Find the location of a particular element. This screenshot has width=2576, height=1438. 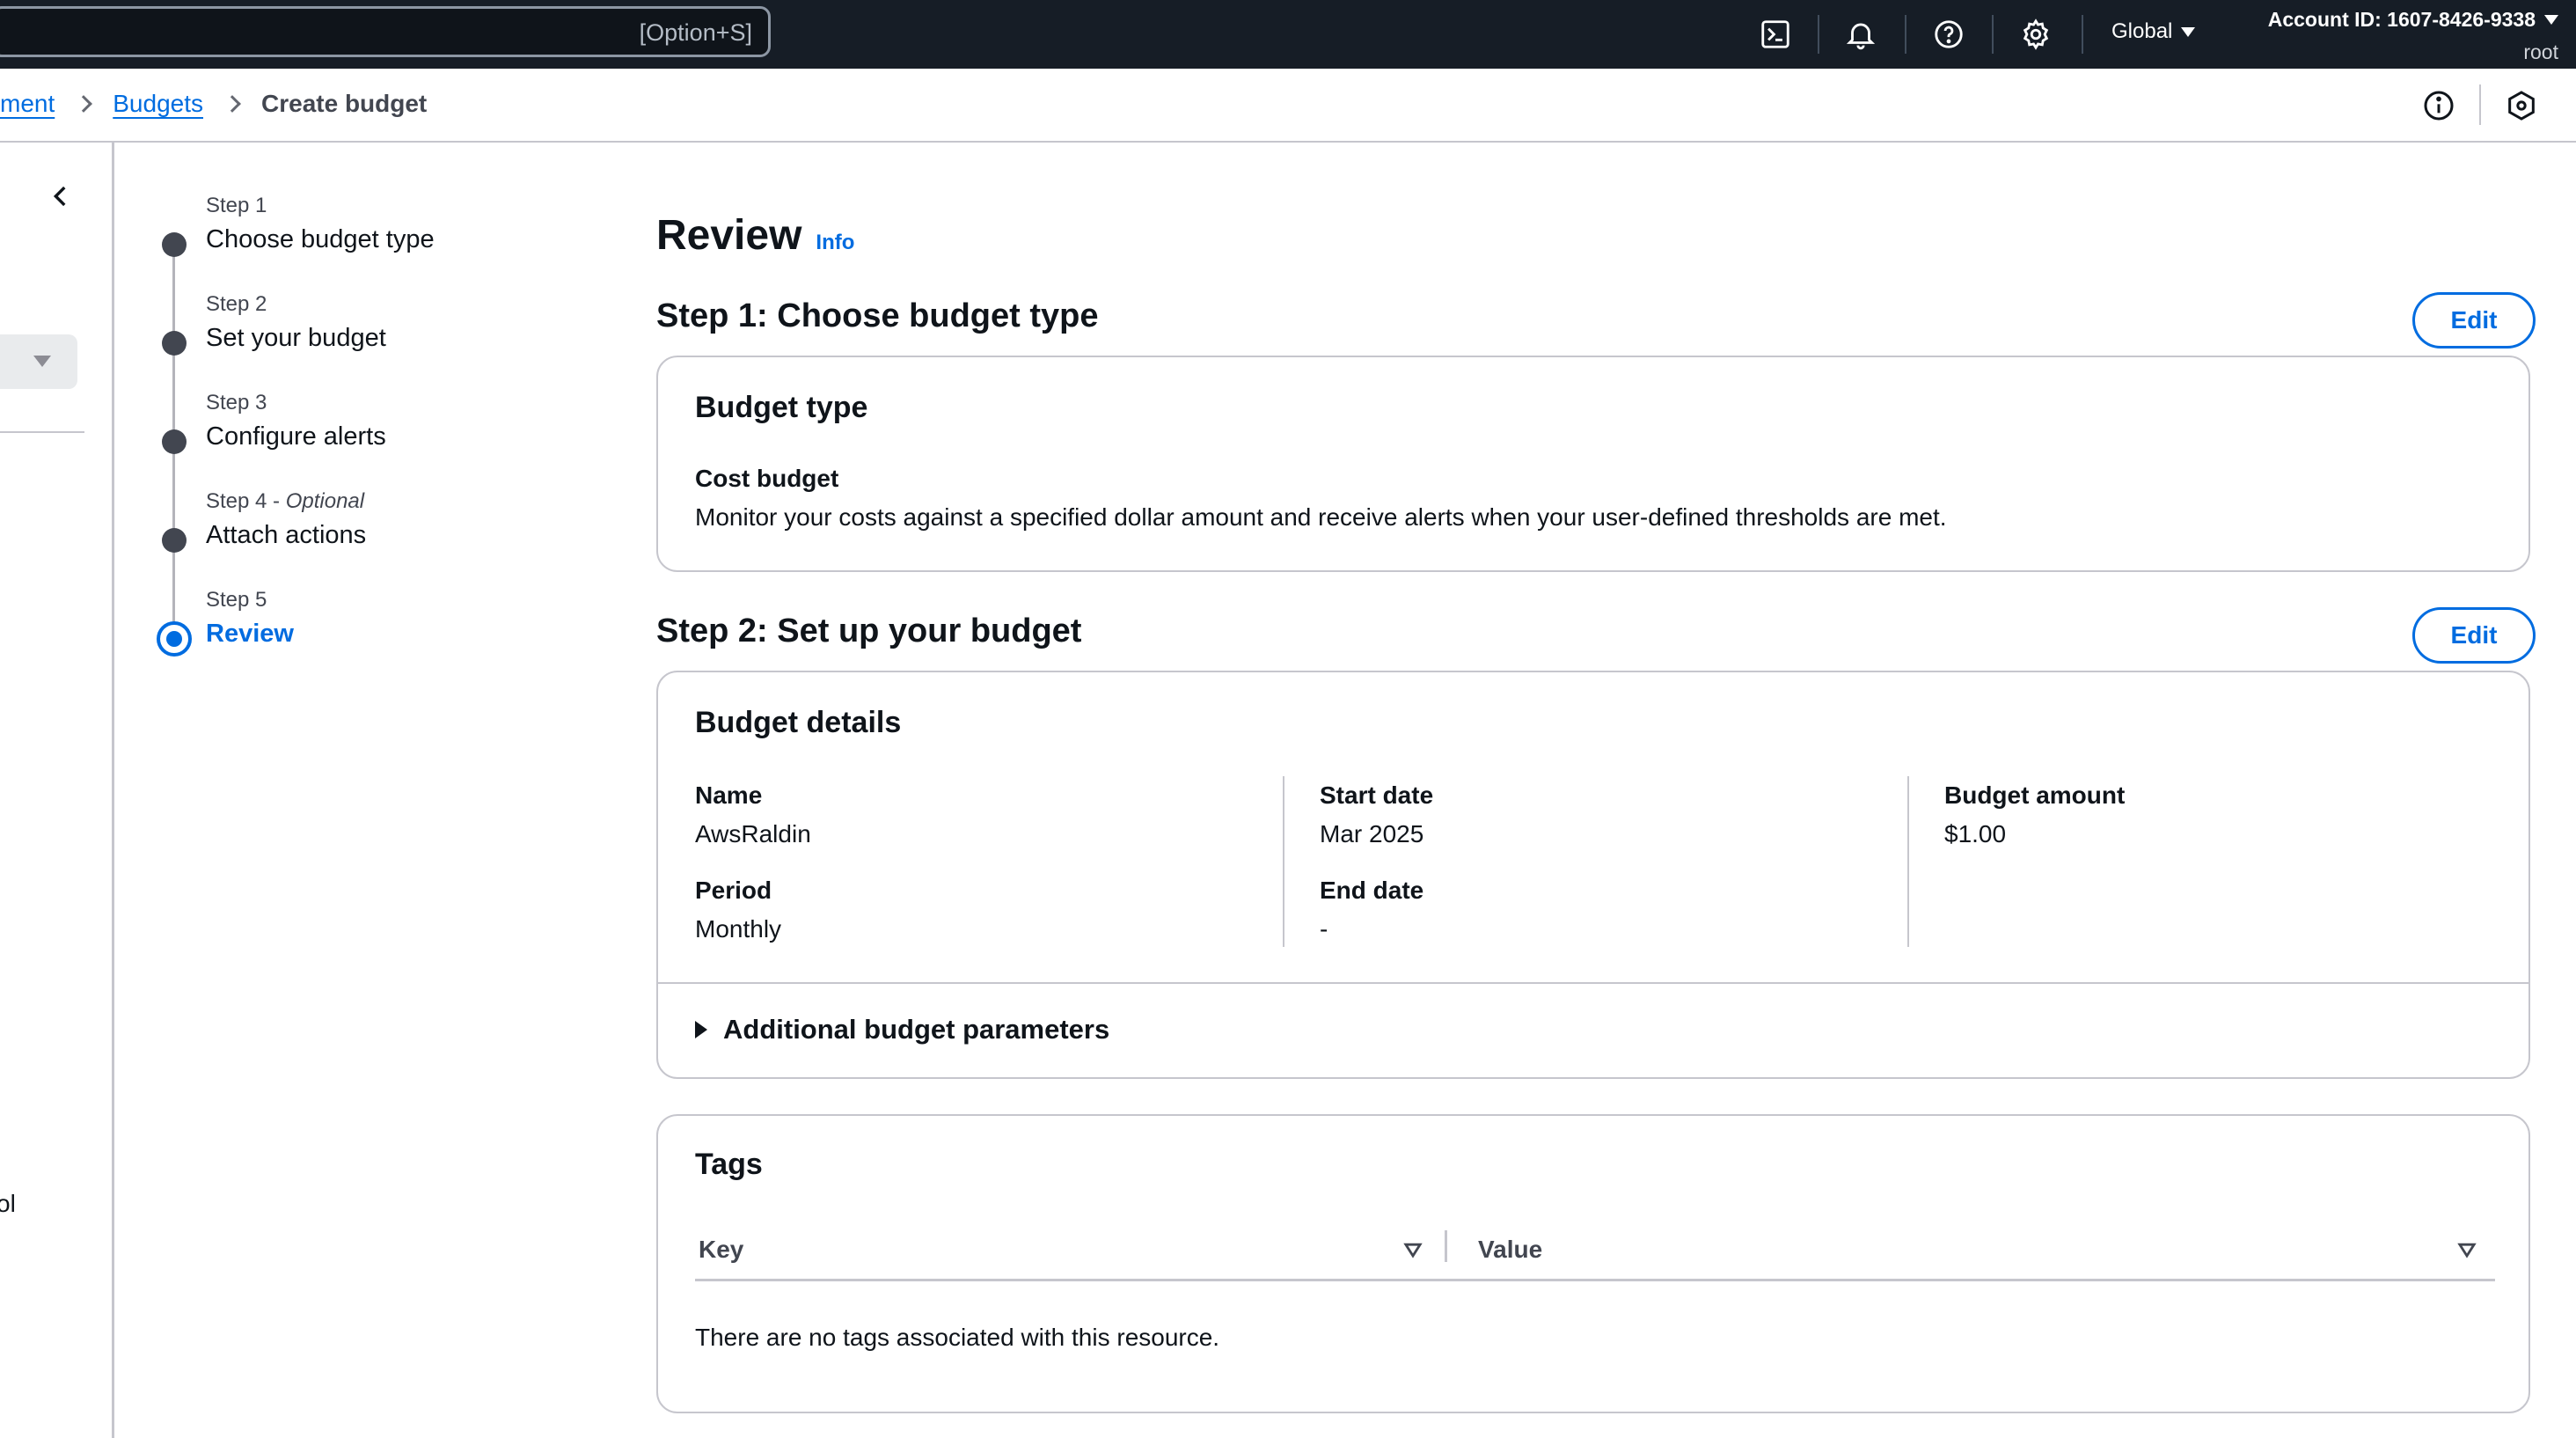

step-number-label: Step 4 - Optional is located at coordinates (285, 501).